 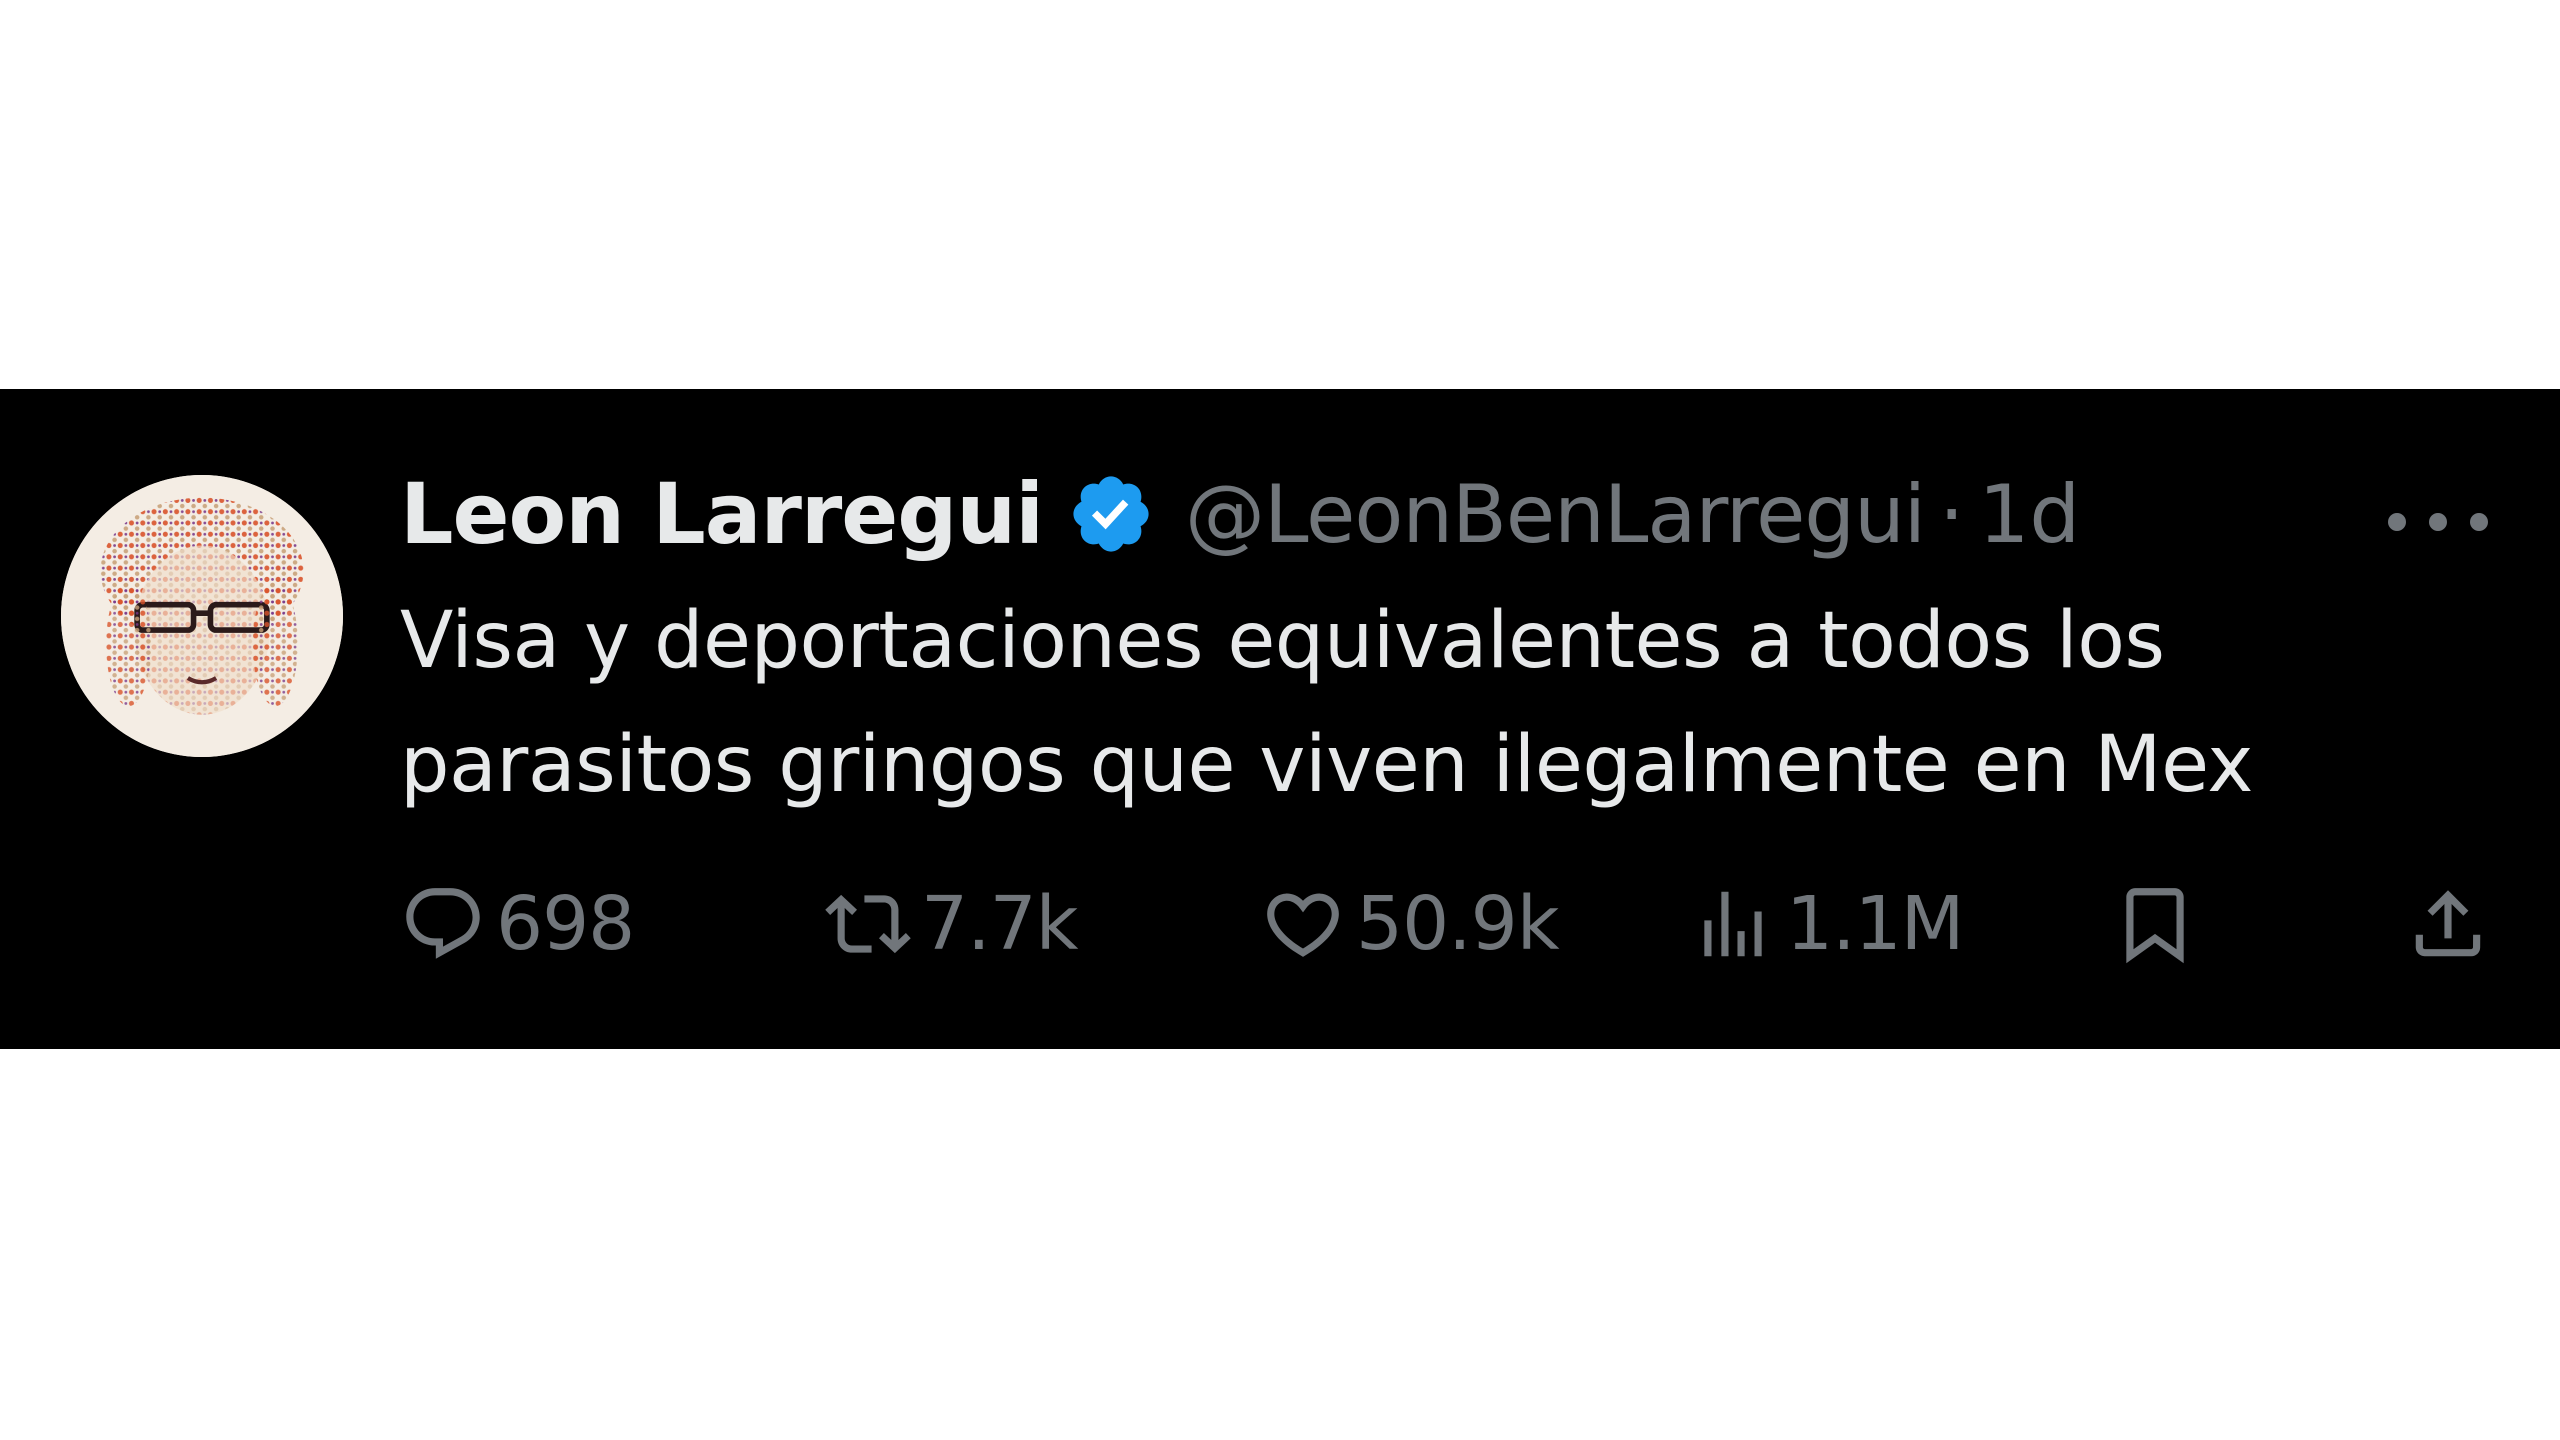 I want to click on more-options-button, so click(x=2438, y=522).